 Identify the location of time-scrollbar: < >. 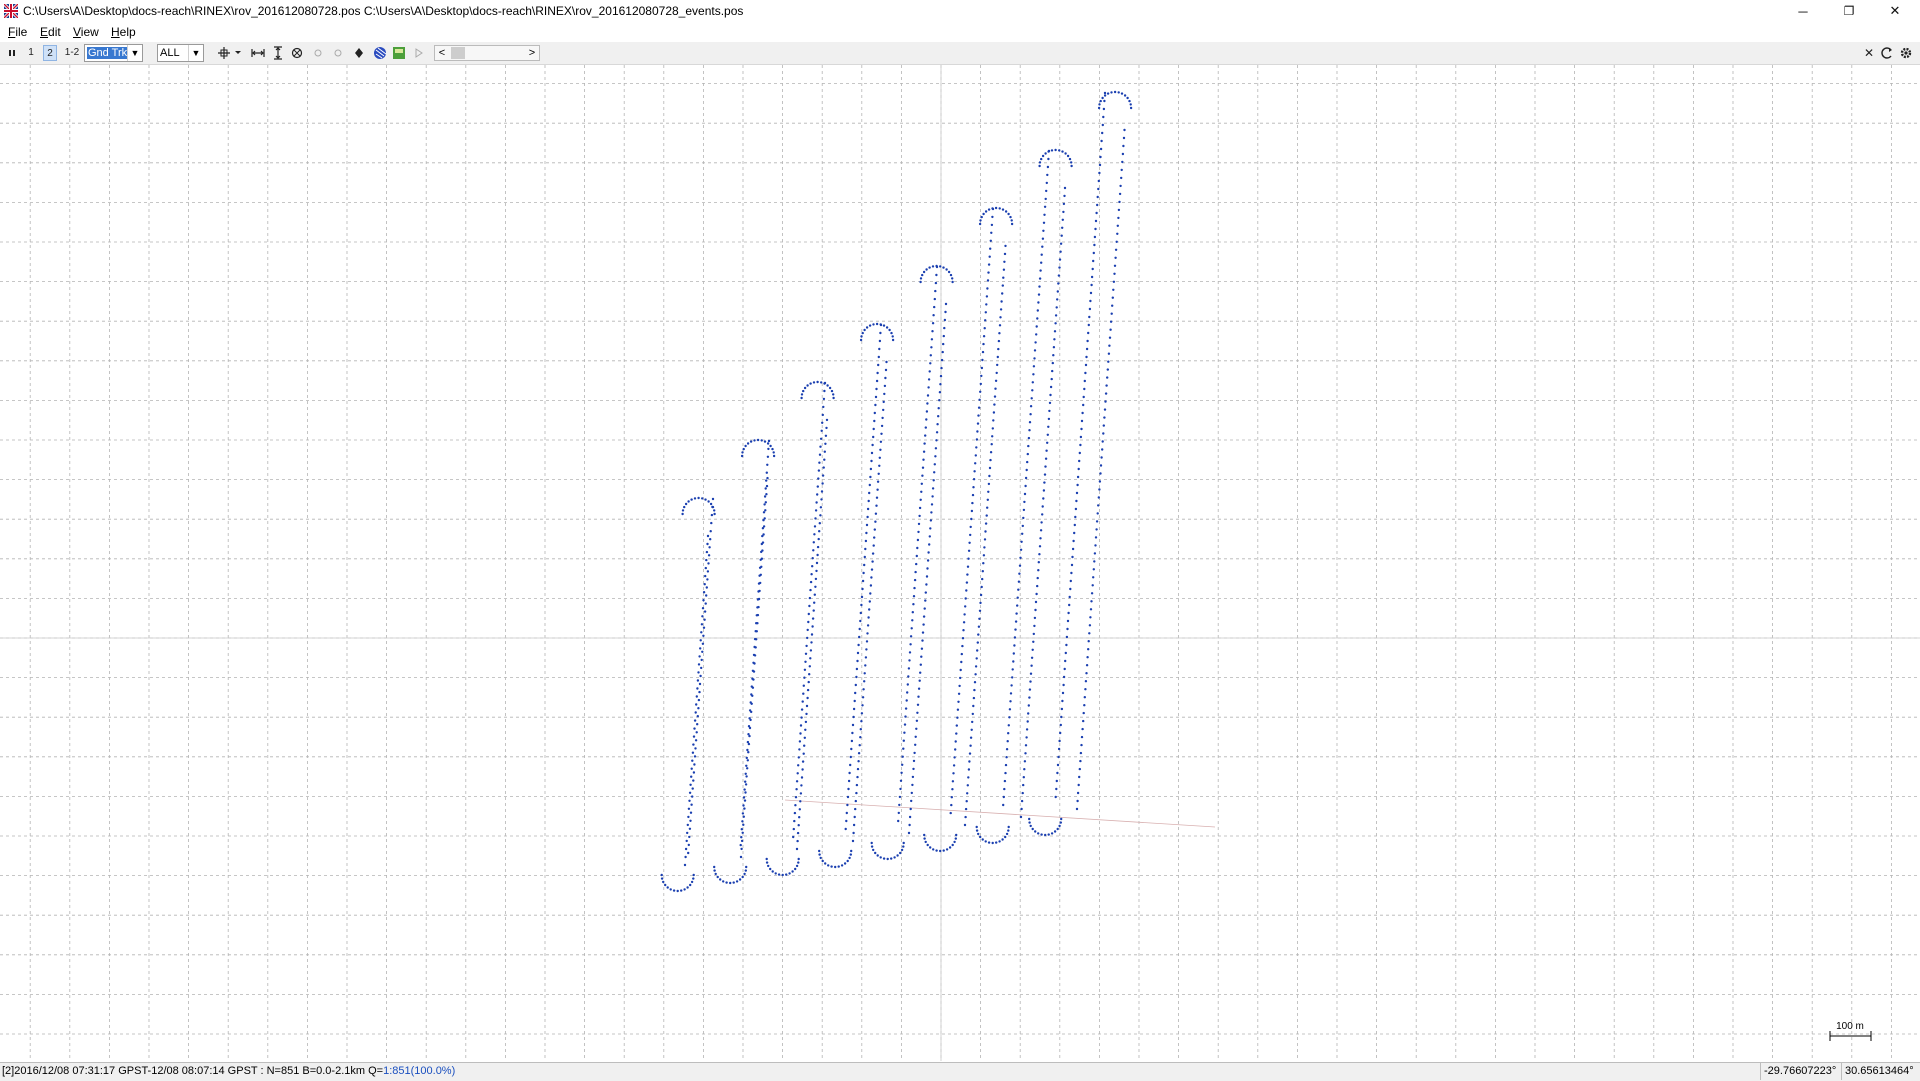
(487, 53).